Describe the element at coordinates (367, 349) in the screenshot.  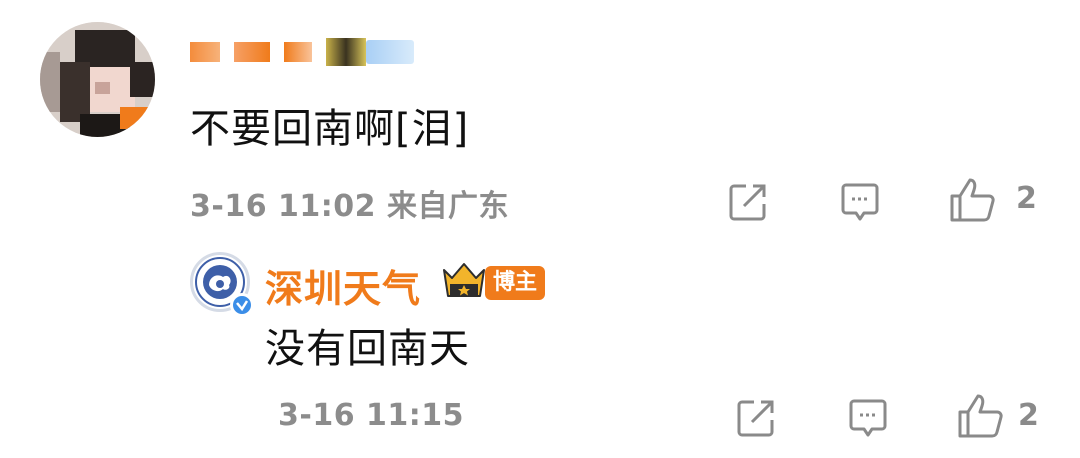
I see `reply-text: 没有回南天` at that location.